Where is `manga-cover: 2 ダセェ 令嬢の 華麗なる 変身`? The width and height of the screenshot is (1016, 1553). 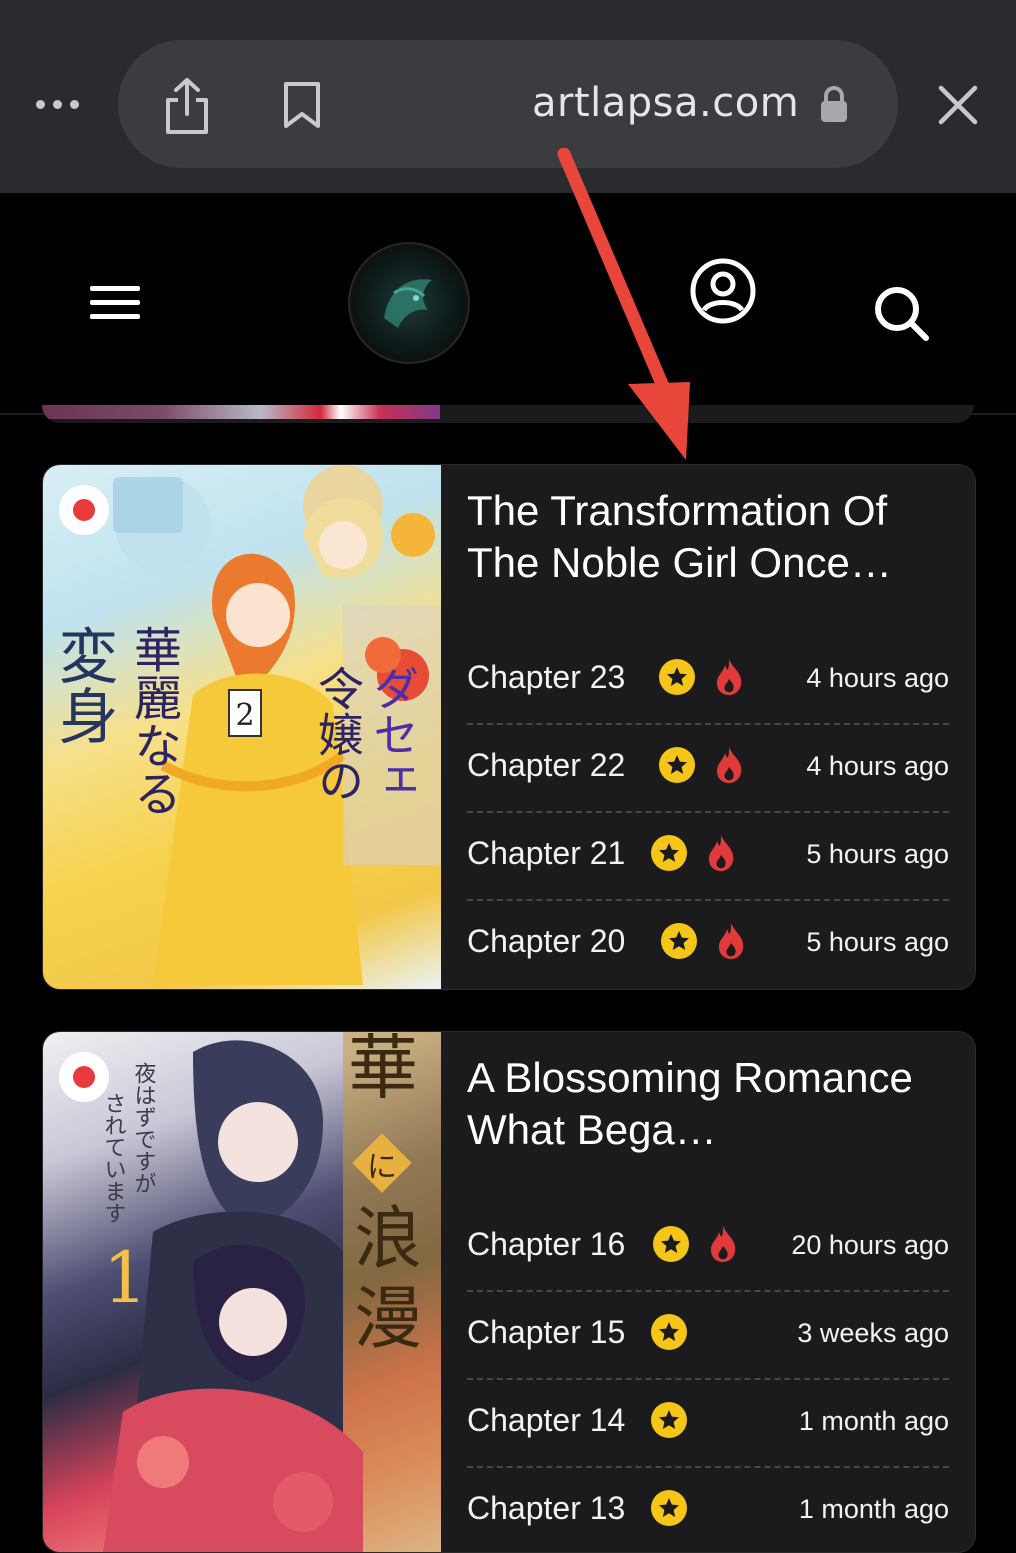
manga-cover: 2 ダセェ 令嬢の 華麗なる 変身 is located at coordinates (242, 727).